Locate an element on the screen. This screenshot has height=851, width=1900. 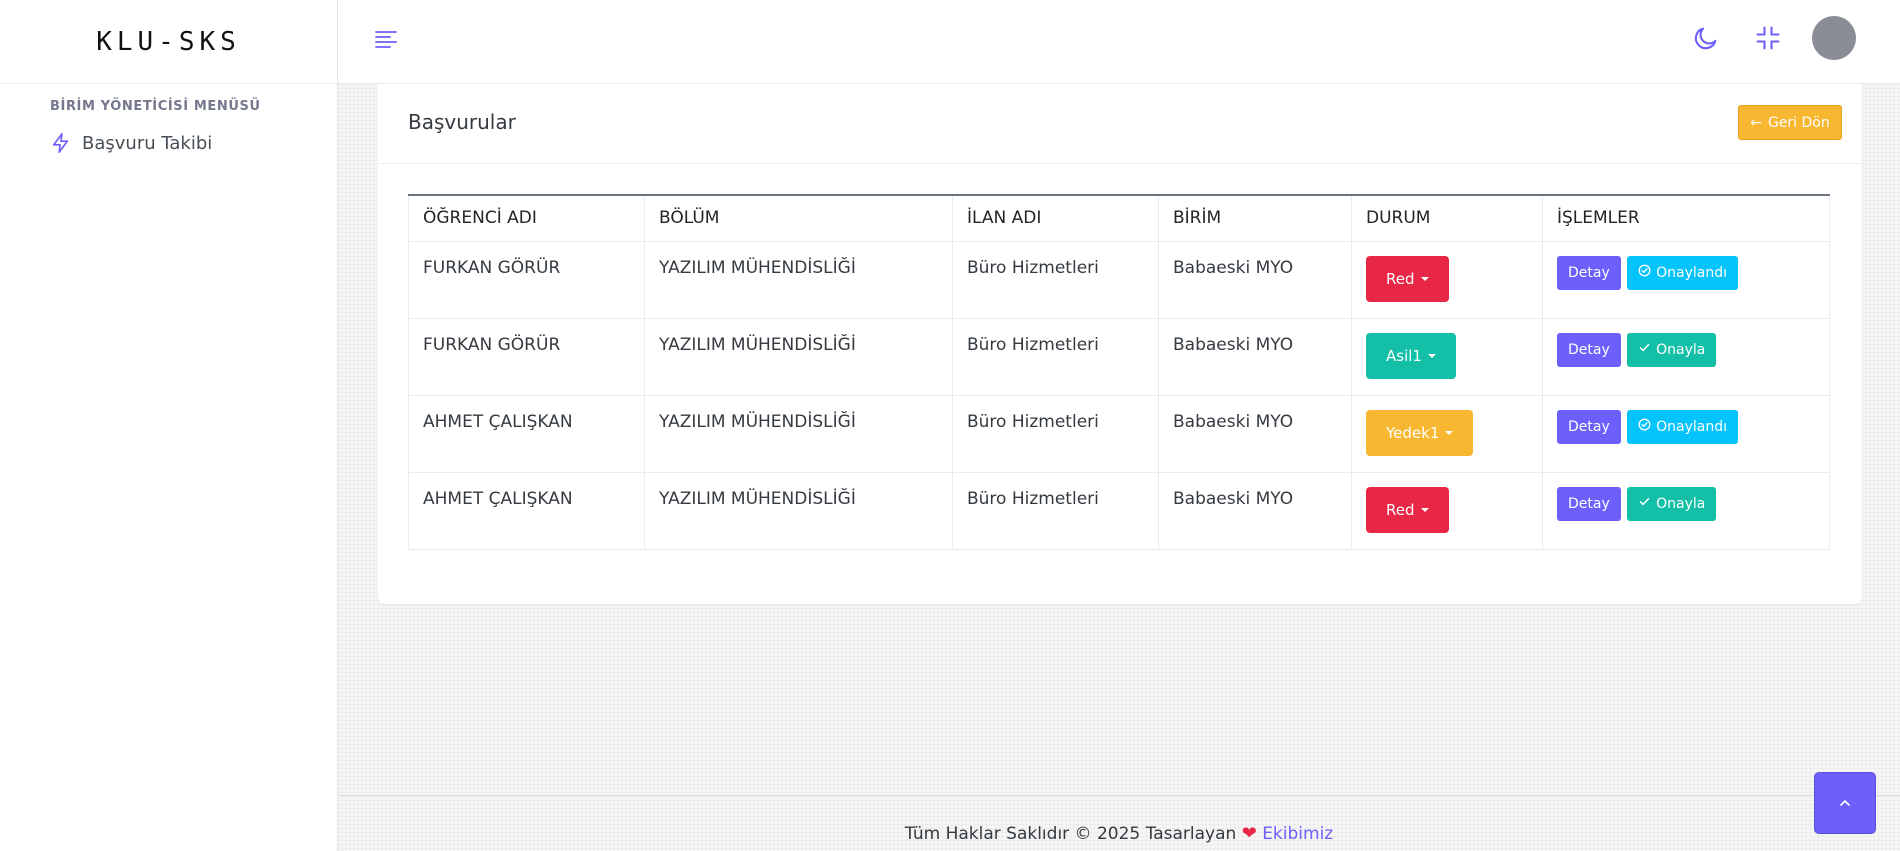
scroll-to-top-button is located at coordinates (1845, 803).